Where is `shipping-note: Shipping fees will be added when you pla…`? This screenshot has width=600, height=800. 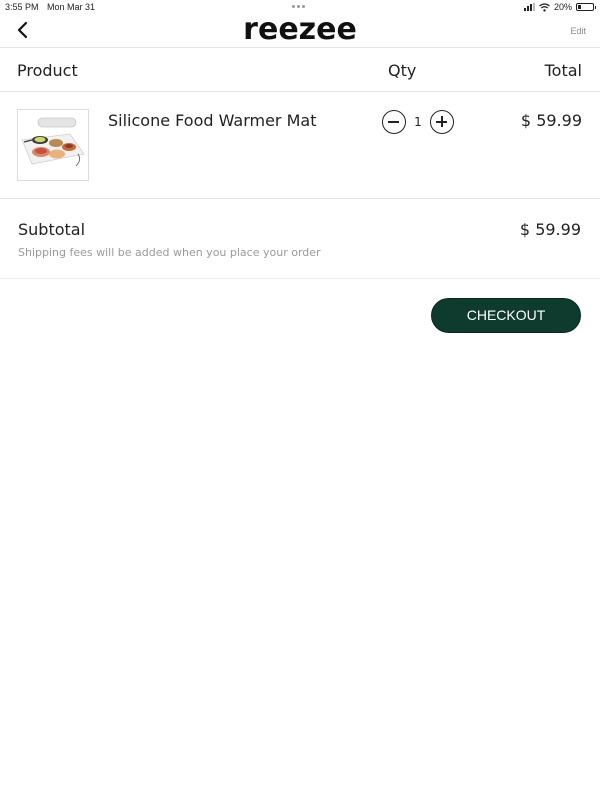
shipping-note: Shipping fees will be added when you pla… is located at coordinates (169, 252).